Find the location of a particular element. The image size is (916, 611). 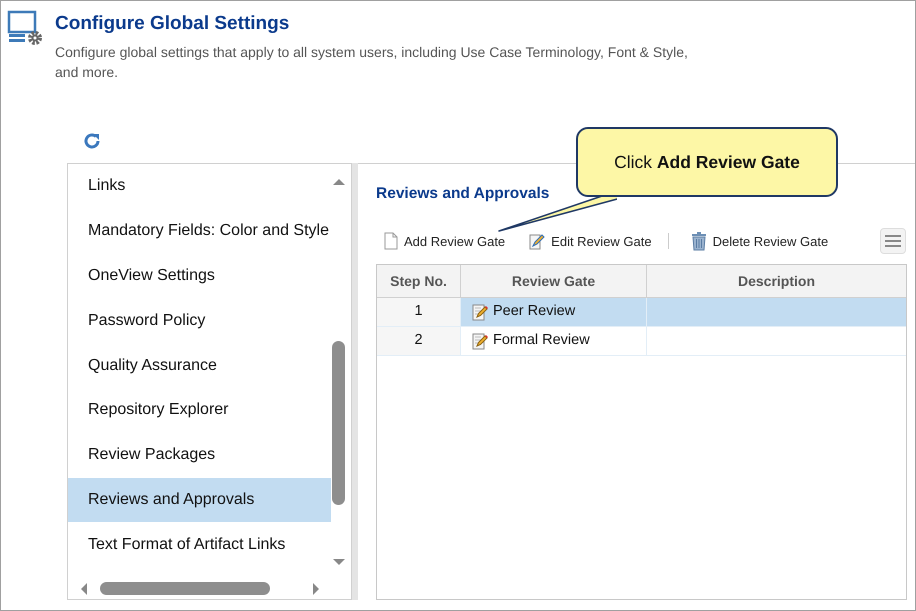

document-icon is located at coordinates (391, 241).